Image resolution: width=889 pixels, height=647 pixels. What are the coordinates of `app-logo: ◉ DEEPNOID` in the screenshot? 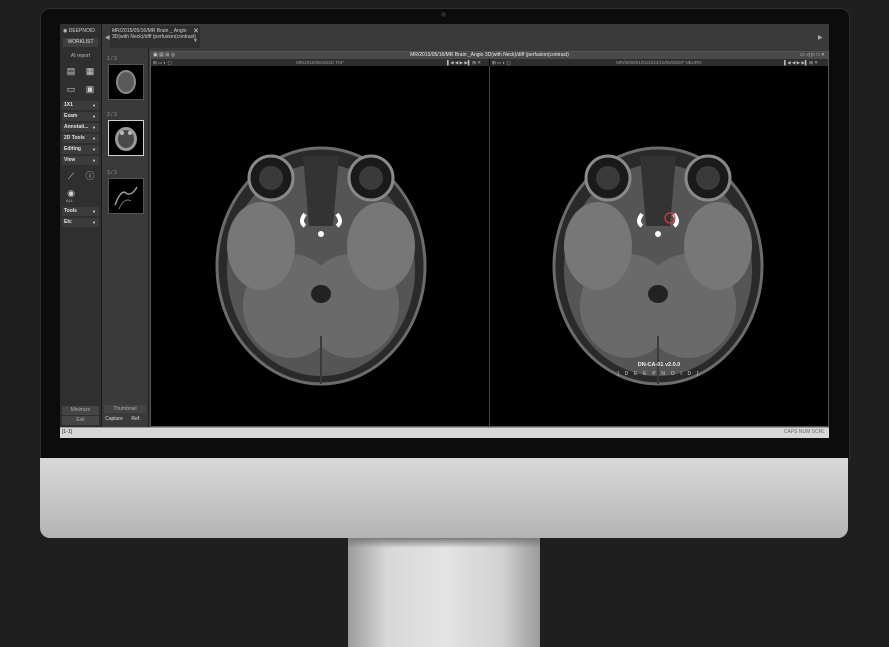 It's located at (79, 31).